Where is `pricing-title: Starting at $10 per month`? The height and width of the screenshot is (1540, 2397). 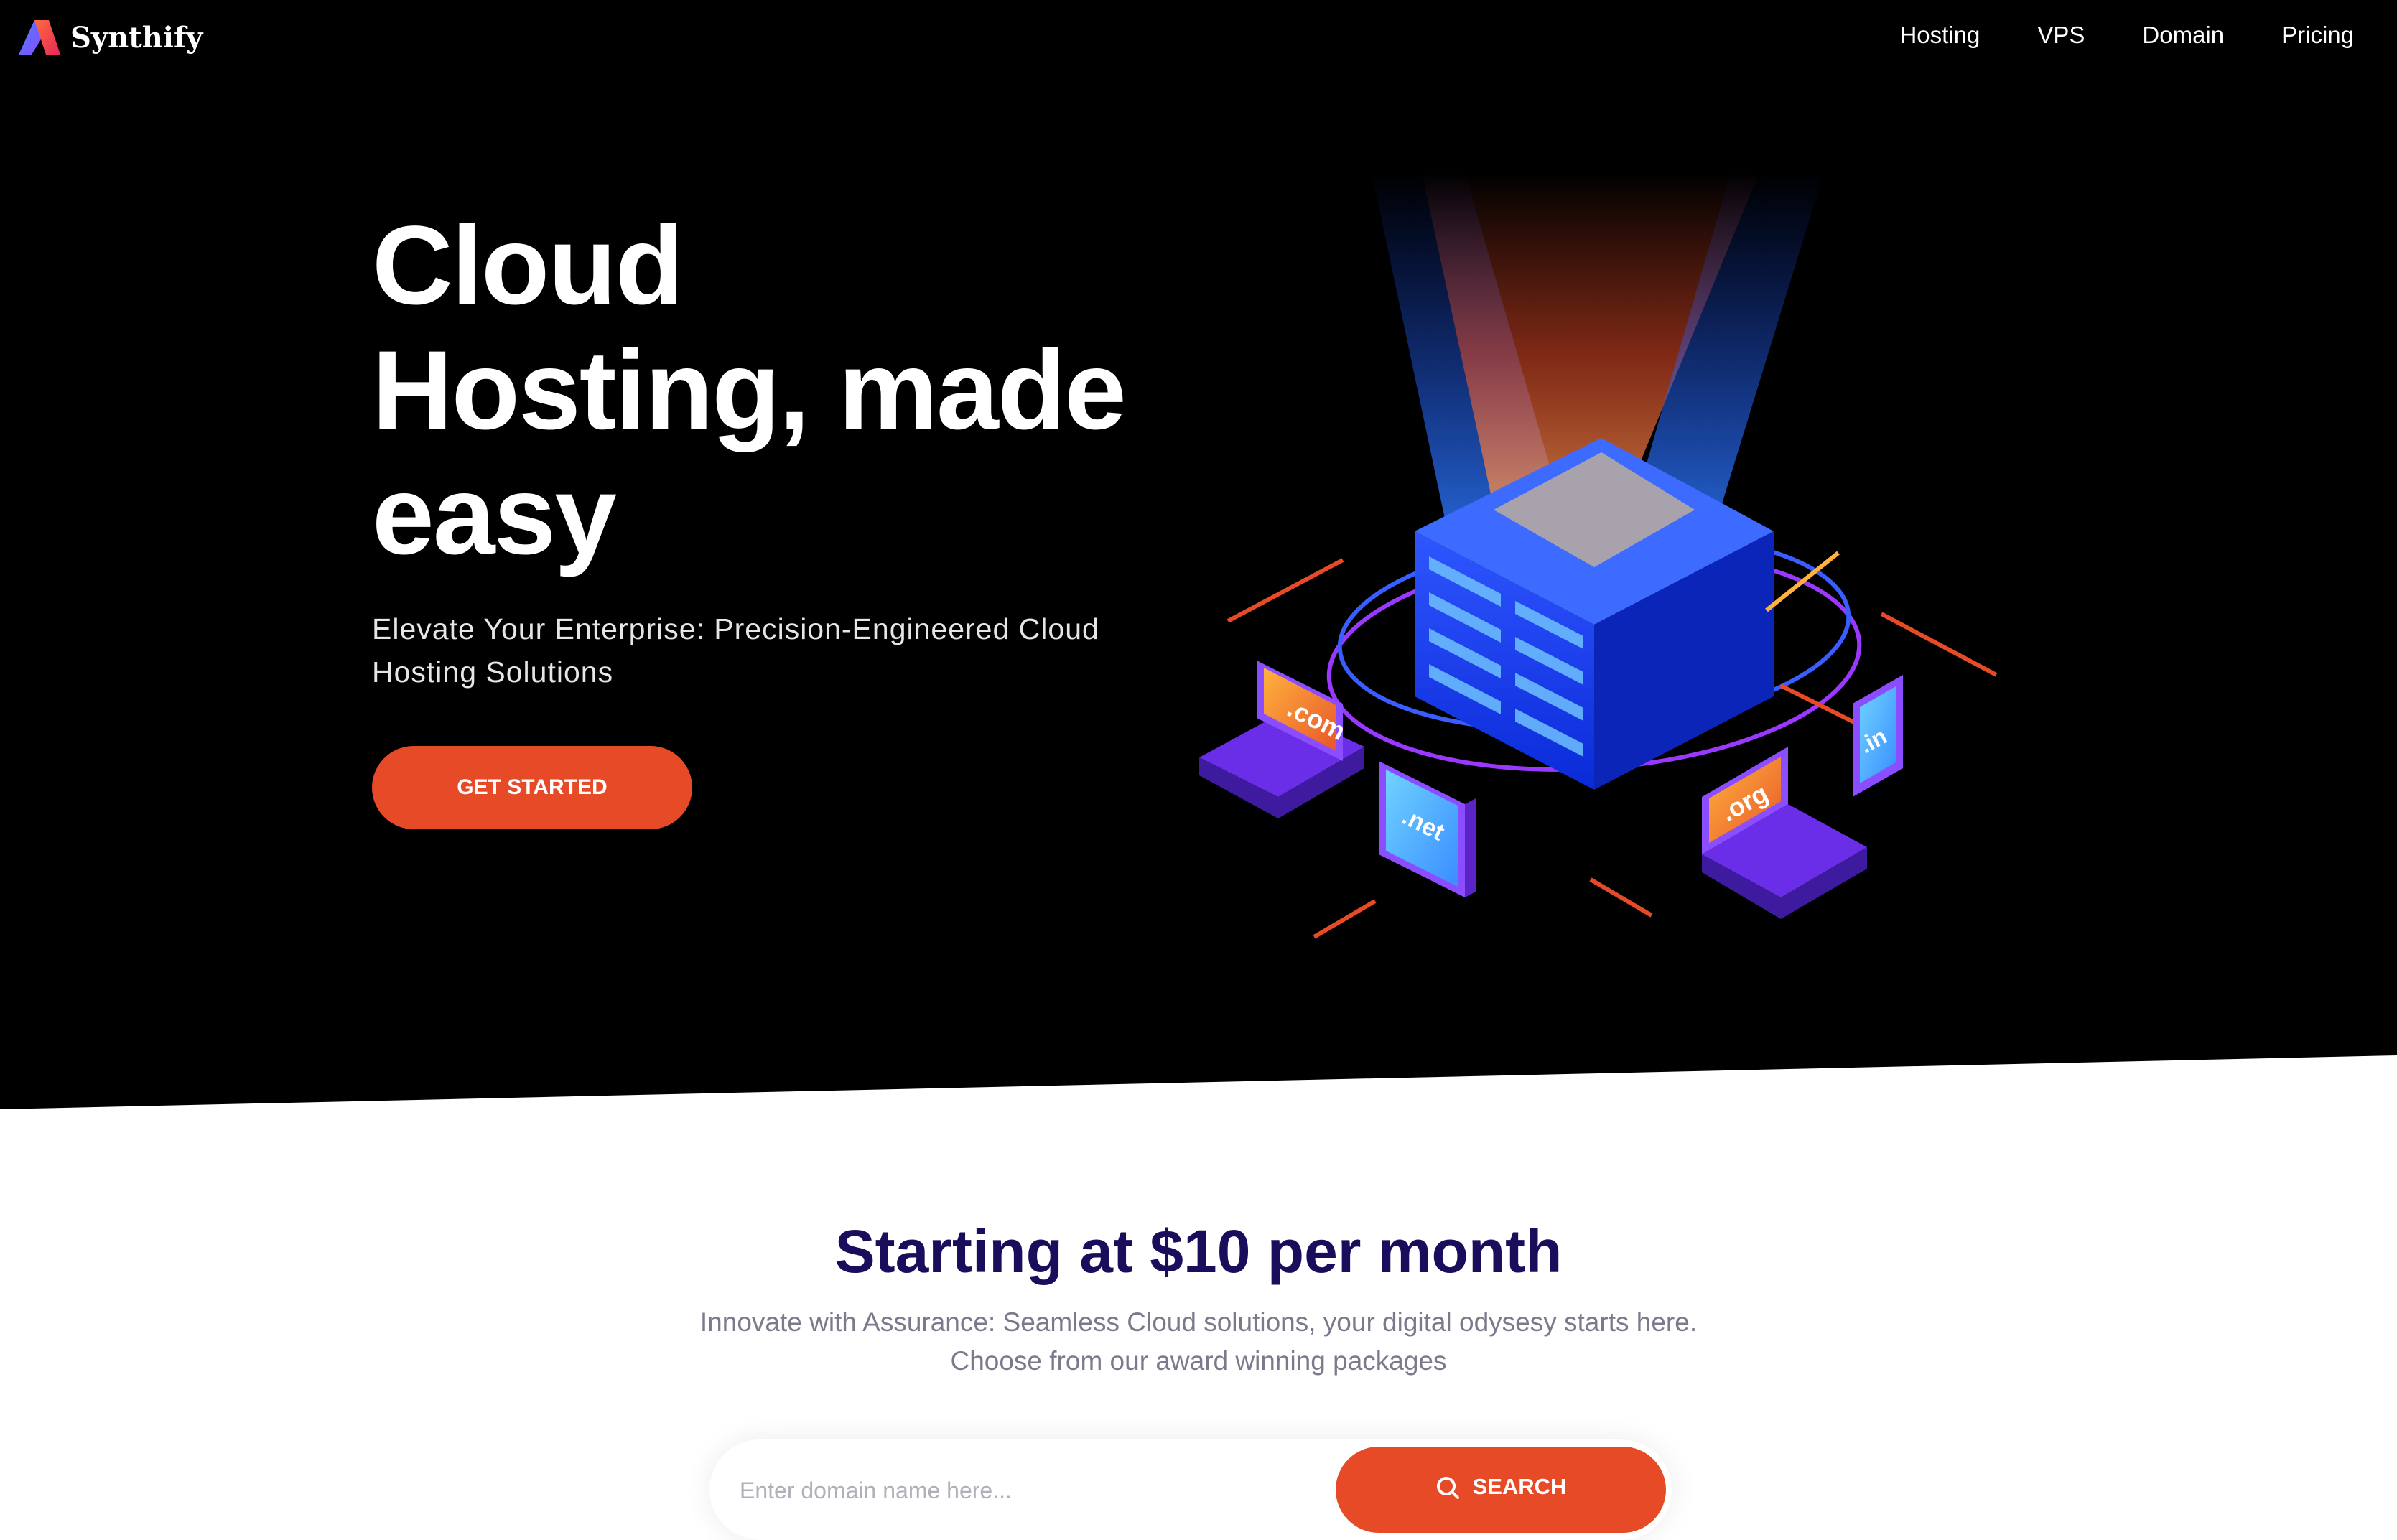
pricing-title: Starting at $10 per month is located at coordinates (1199, 1251).